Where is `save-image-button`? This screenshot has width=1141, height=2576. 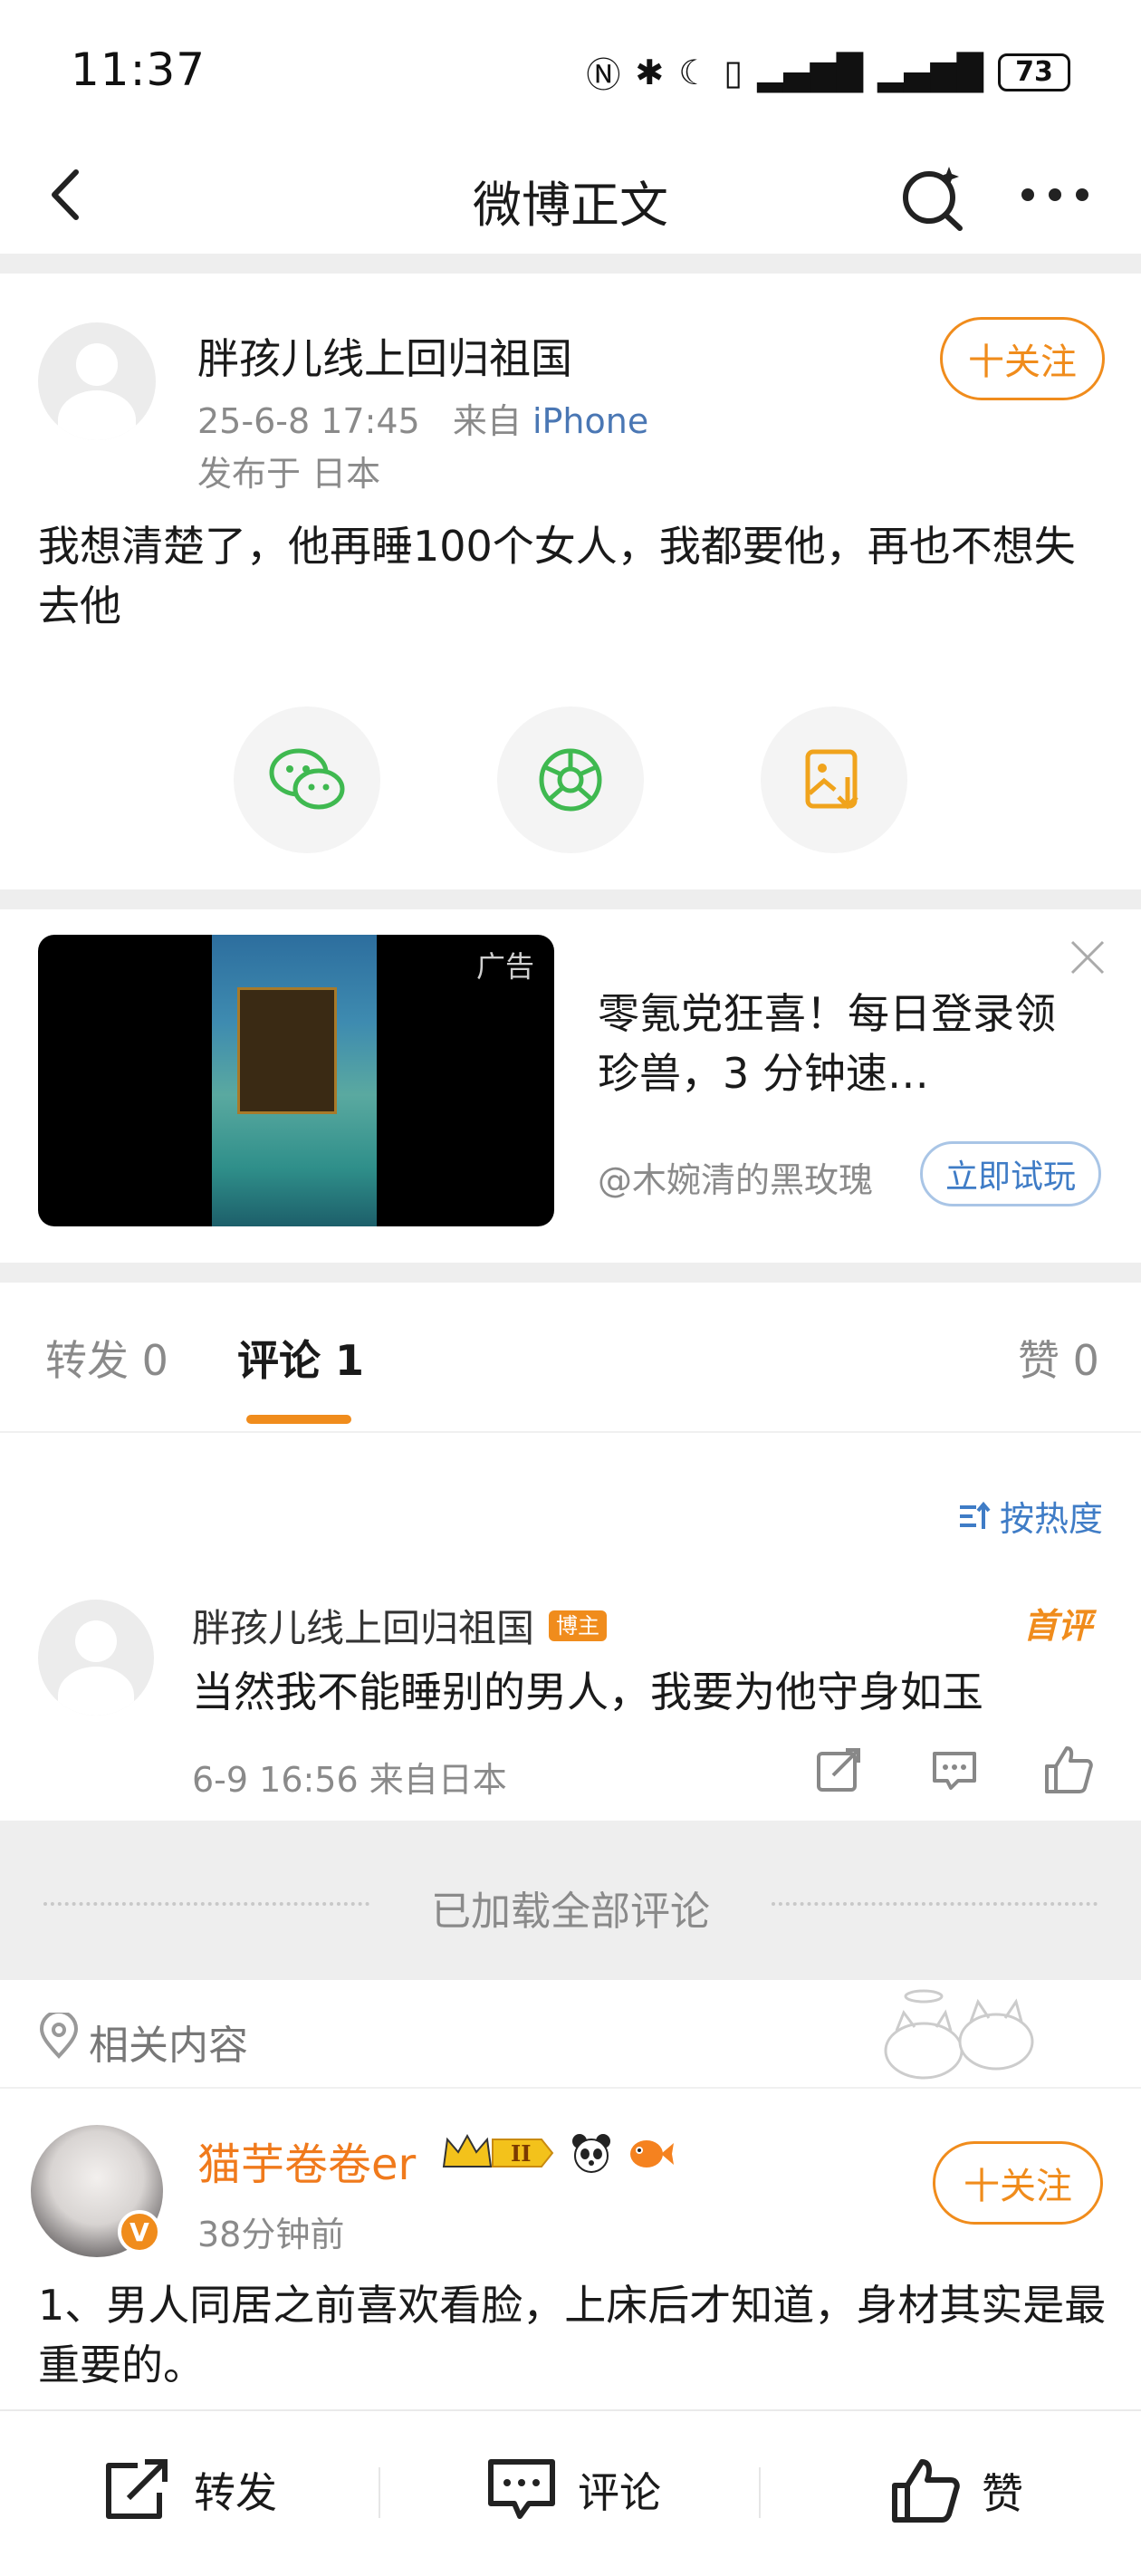
save-image-button is located at coordinates (834, 779).